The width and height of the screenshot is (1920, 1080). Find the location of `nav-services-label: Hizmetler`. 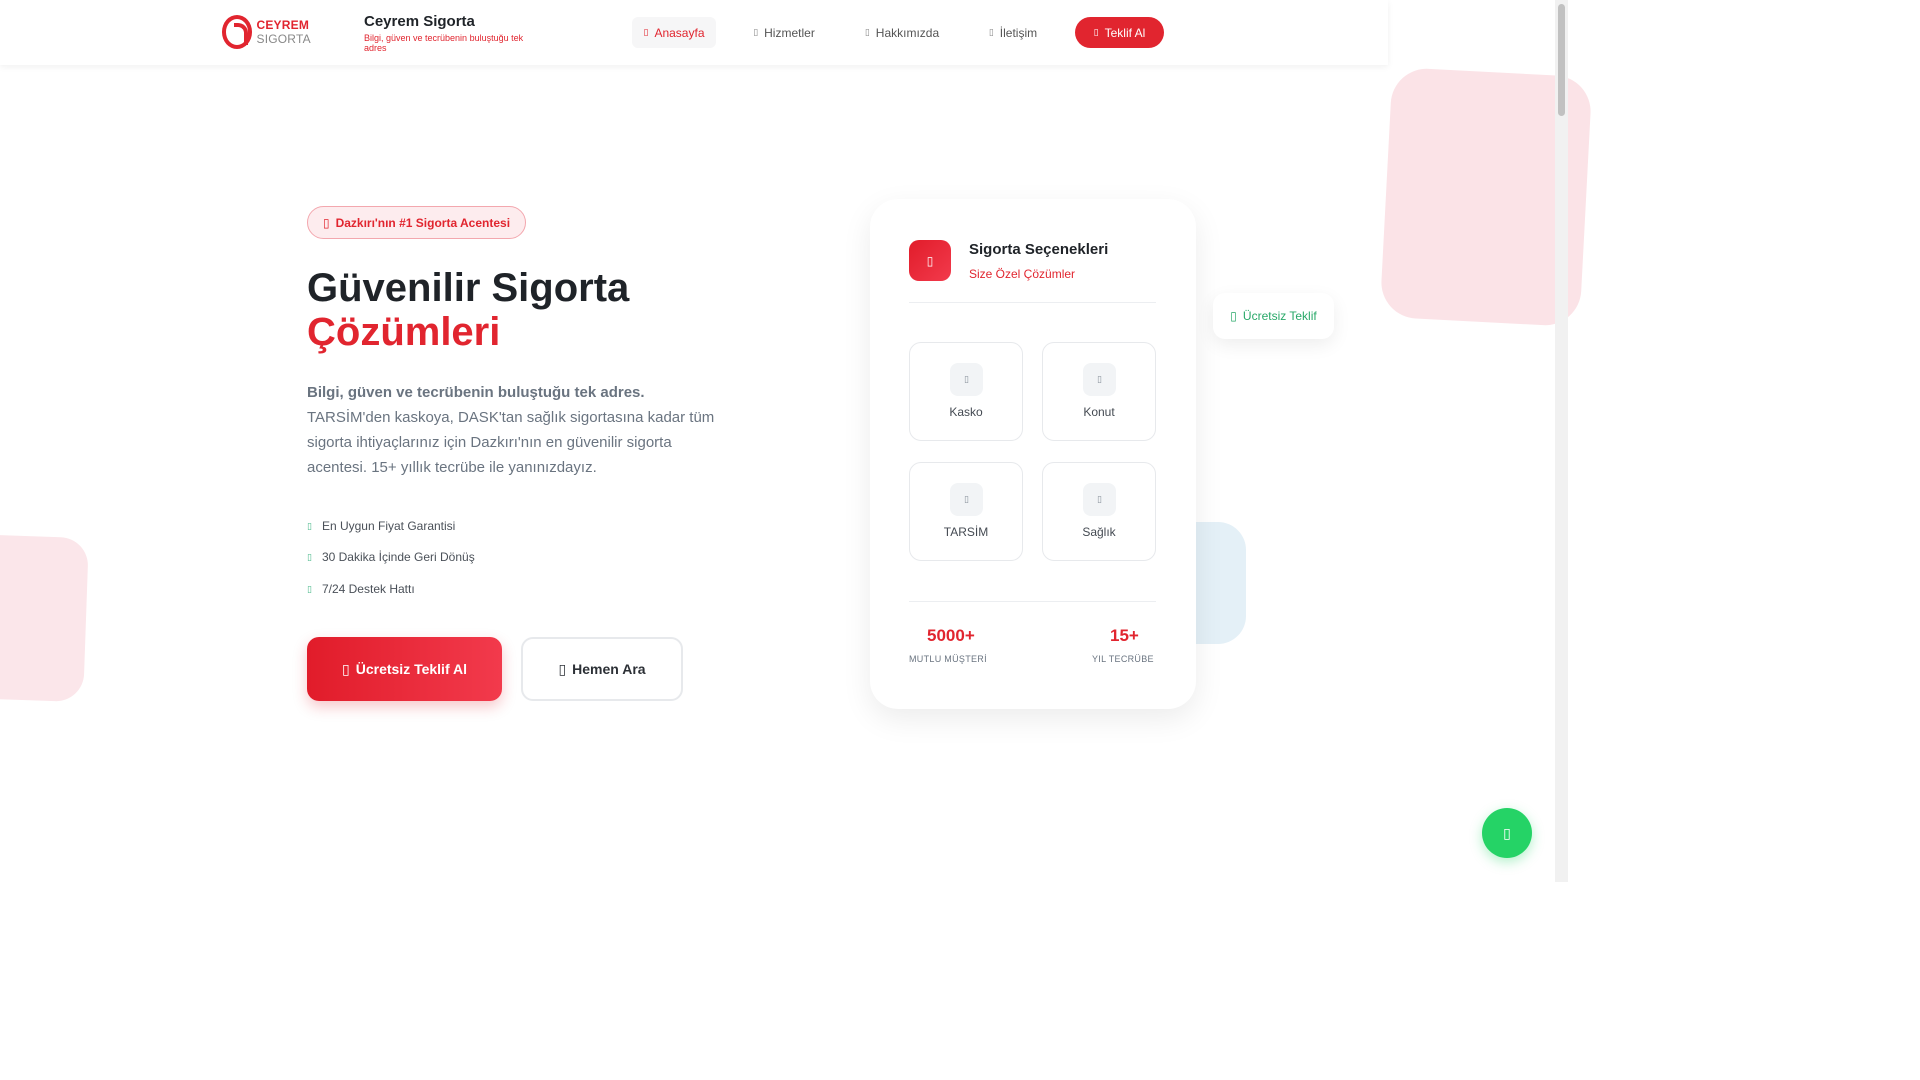

nav-services-label: Hizmetler is located at coordinates (789, 32).